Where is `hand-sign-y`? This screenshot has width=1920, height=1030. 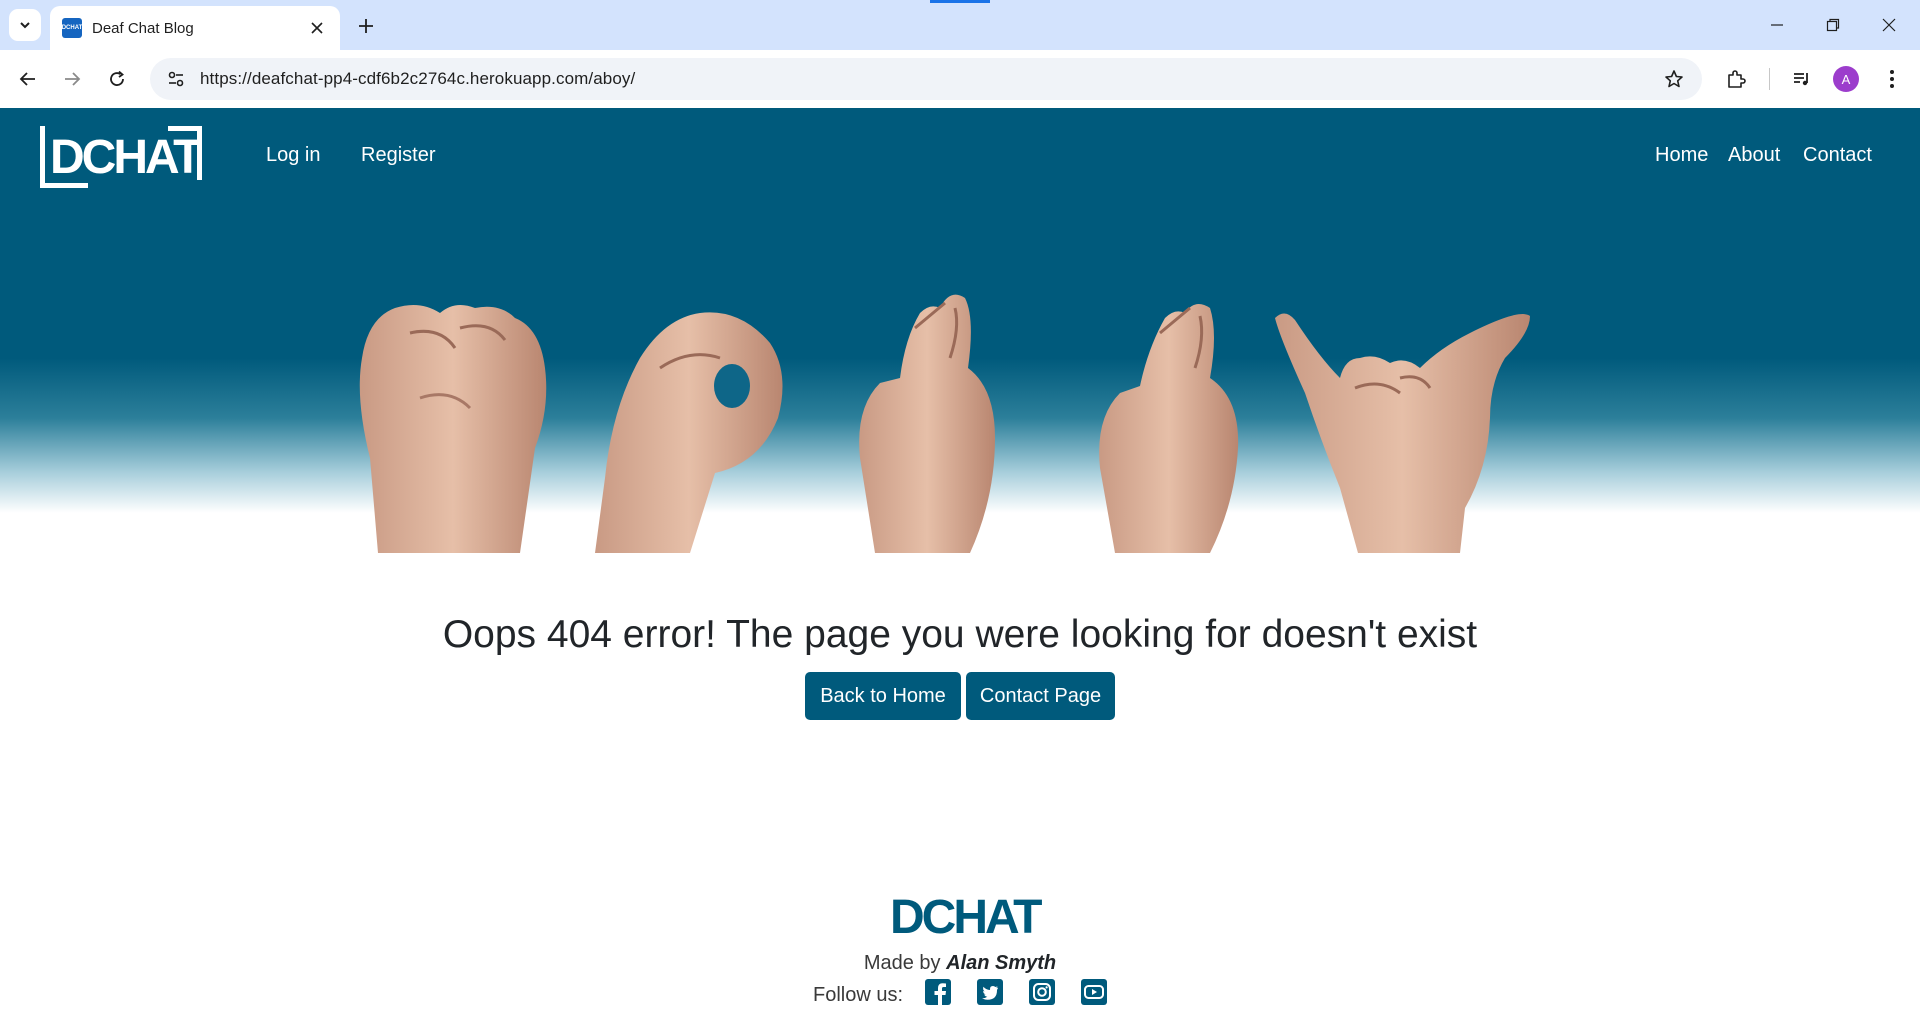
hand-sign-y is located at coordinates (1402, 433).